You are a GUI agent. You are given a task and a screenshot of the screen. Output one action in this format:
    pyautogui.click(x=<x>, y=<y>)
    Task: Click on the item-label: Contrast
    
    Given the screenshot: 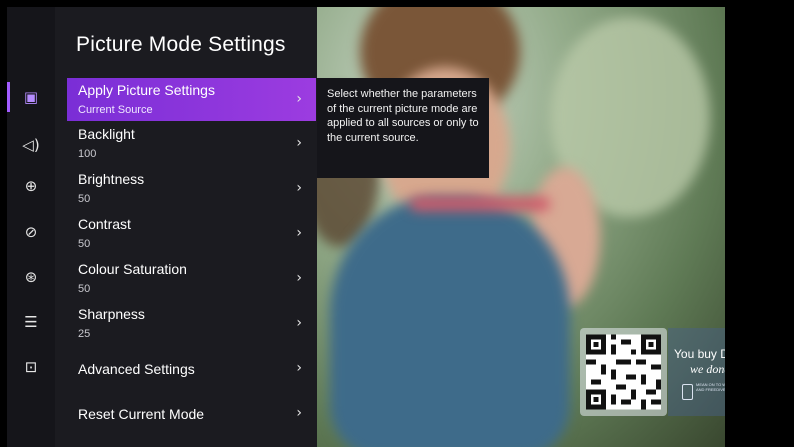 What is the action you would take?
    pyautogui.click(x=104, y=224)
    